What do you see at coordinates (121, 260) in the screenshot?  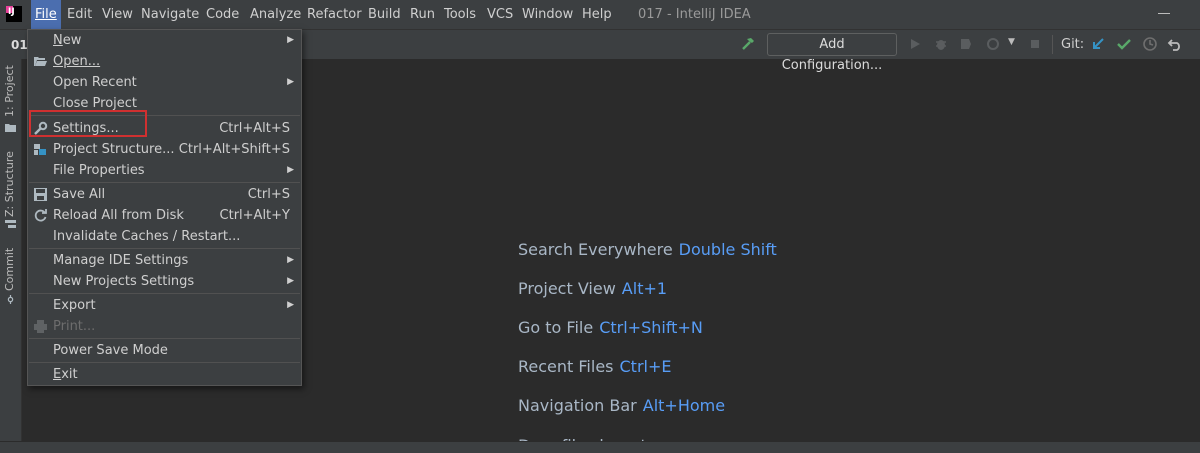 I see `menu-item-label: Manage IDE Settings` at bounding box center [121, 260].